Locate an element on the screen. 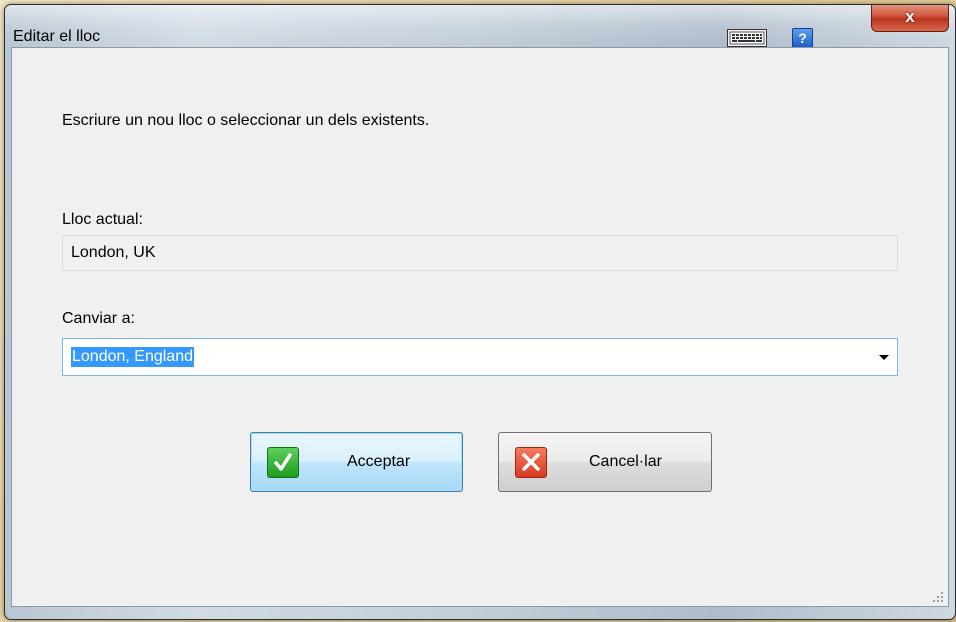 The image size is (956, 622). accept-button: Acceptar is located at coordinates (356, 462).